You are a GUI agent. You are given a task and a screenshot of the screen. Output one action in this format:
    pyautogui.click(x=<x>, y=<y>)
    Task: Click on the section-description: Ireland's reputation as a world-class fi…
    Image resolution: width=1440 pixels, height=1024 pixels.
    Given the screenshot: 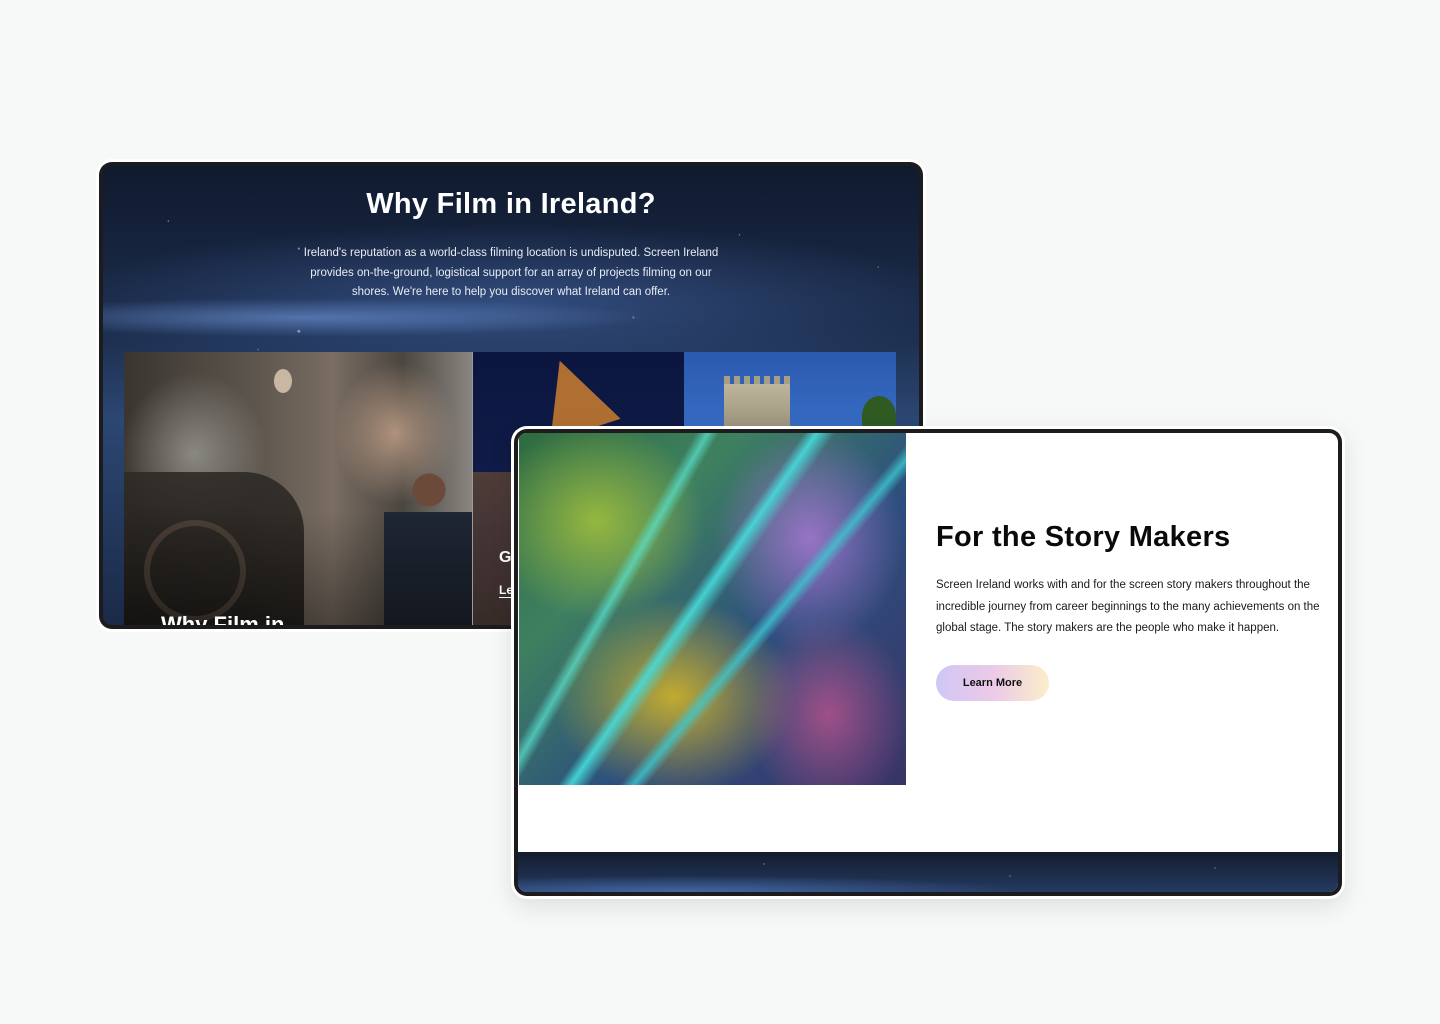 What is the action you would take?
    pyautogui.click(x=511, y=272)
    